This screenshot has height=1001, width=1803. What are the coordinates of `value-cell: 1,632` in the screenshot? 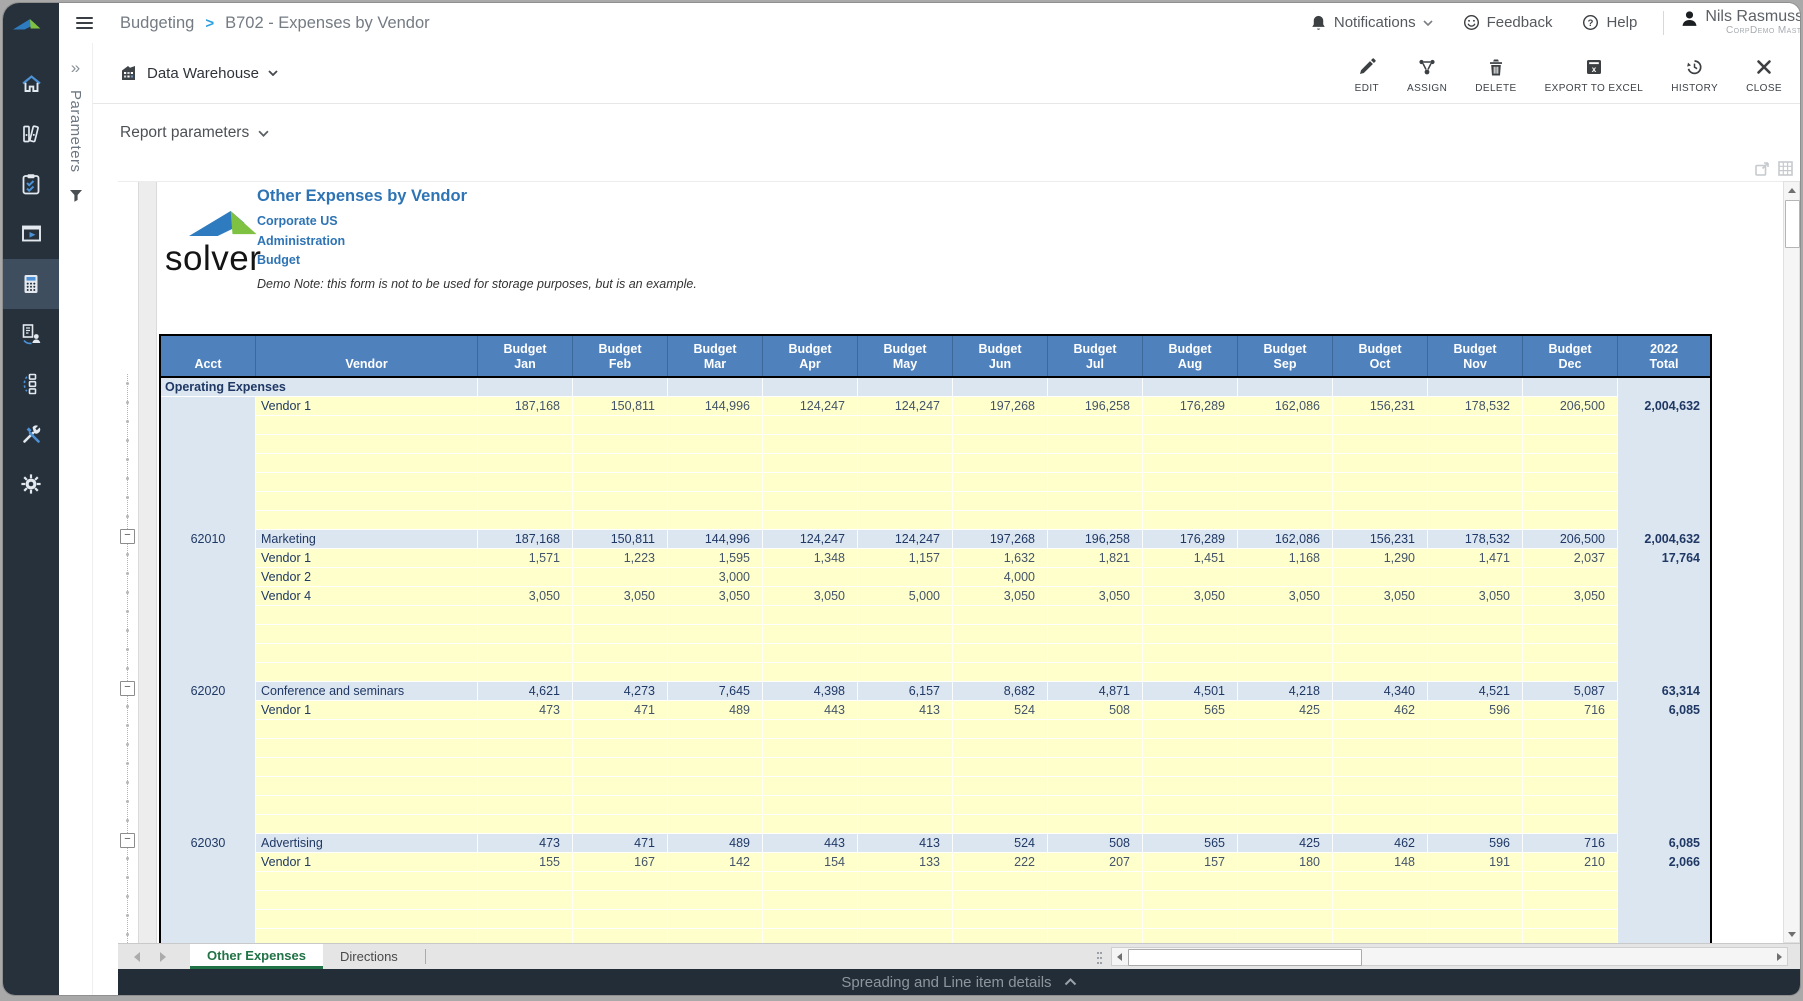 It's located at (1000, 558).